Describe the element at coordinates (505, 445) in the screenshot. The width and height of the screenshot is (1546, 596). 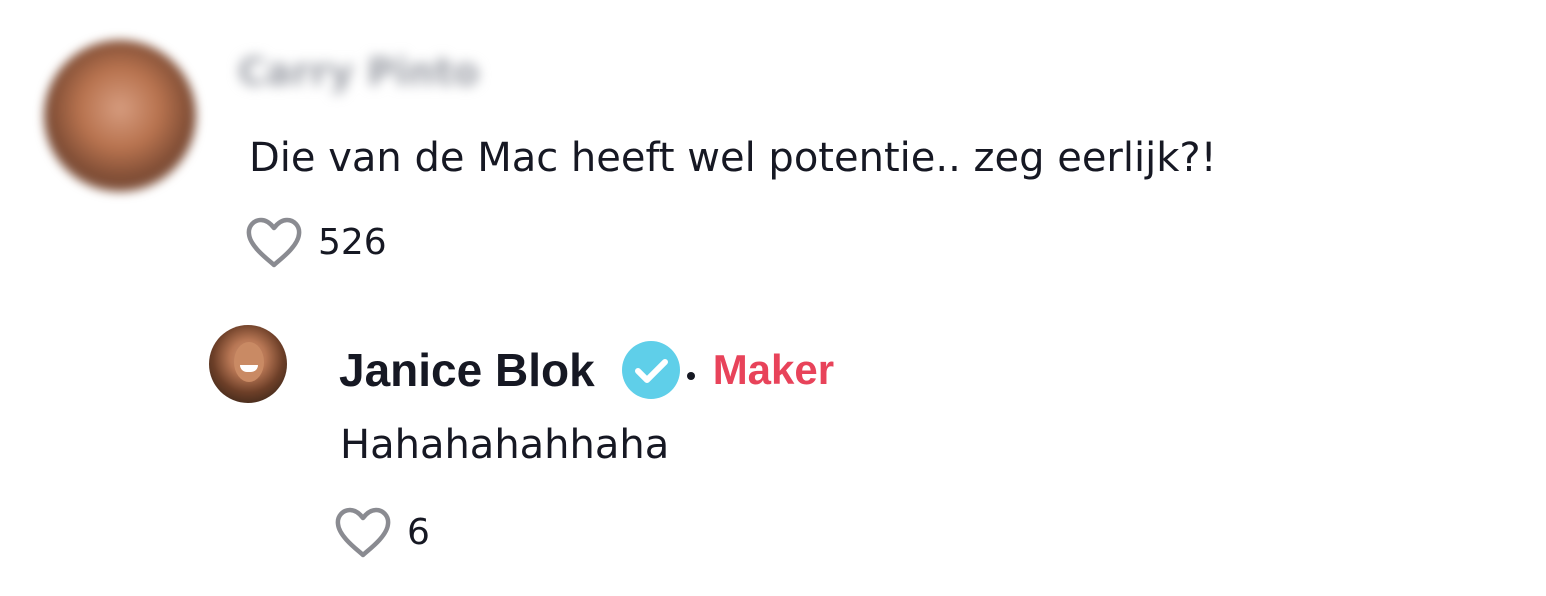
I see `reply-text: Hahahahahhaha` at that location.